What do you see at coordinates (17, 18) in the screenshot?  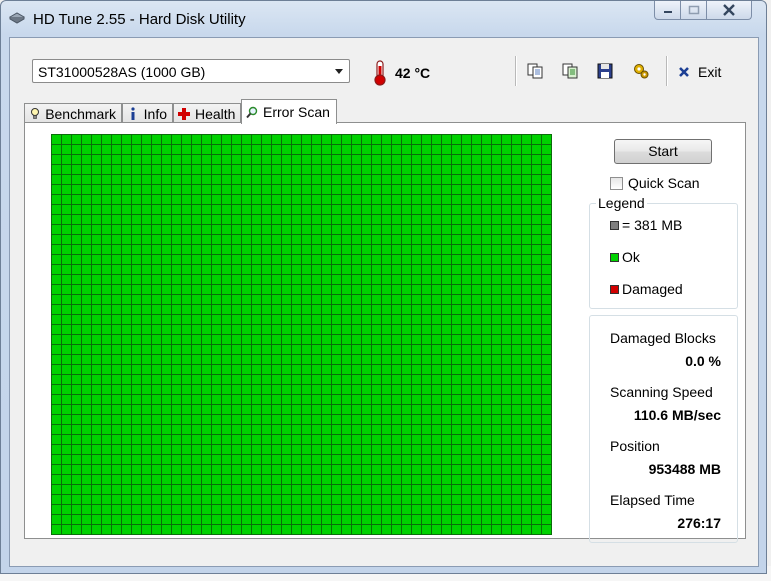 I see `hard-disk-app-icon` at bounding box center [17, 18].